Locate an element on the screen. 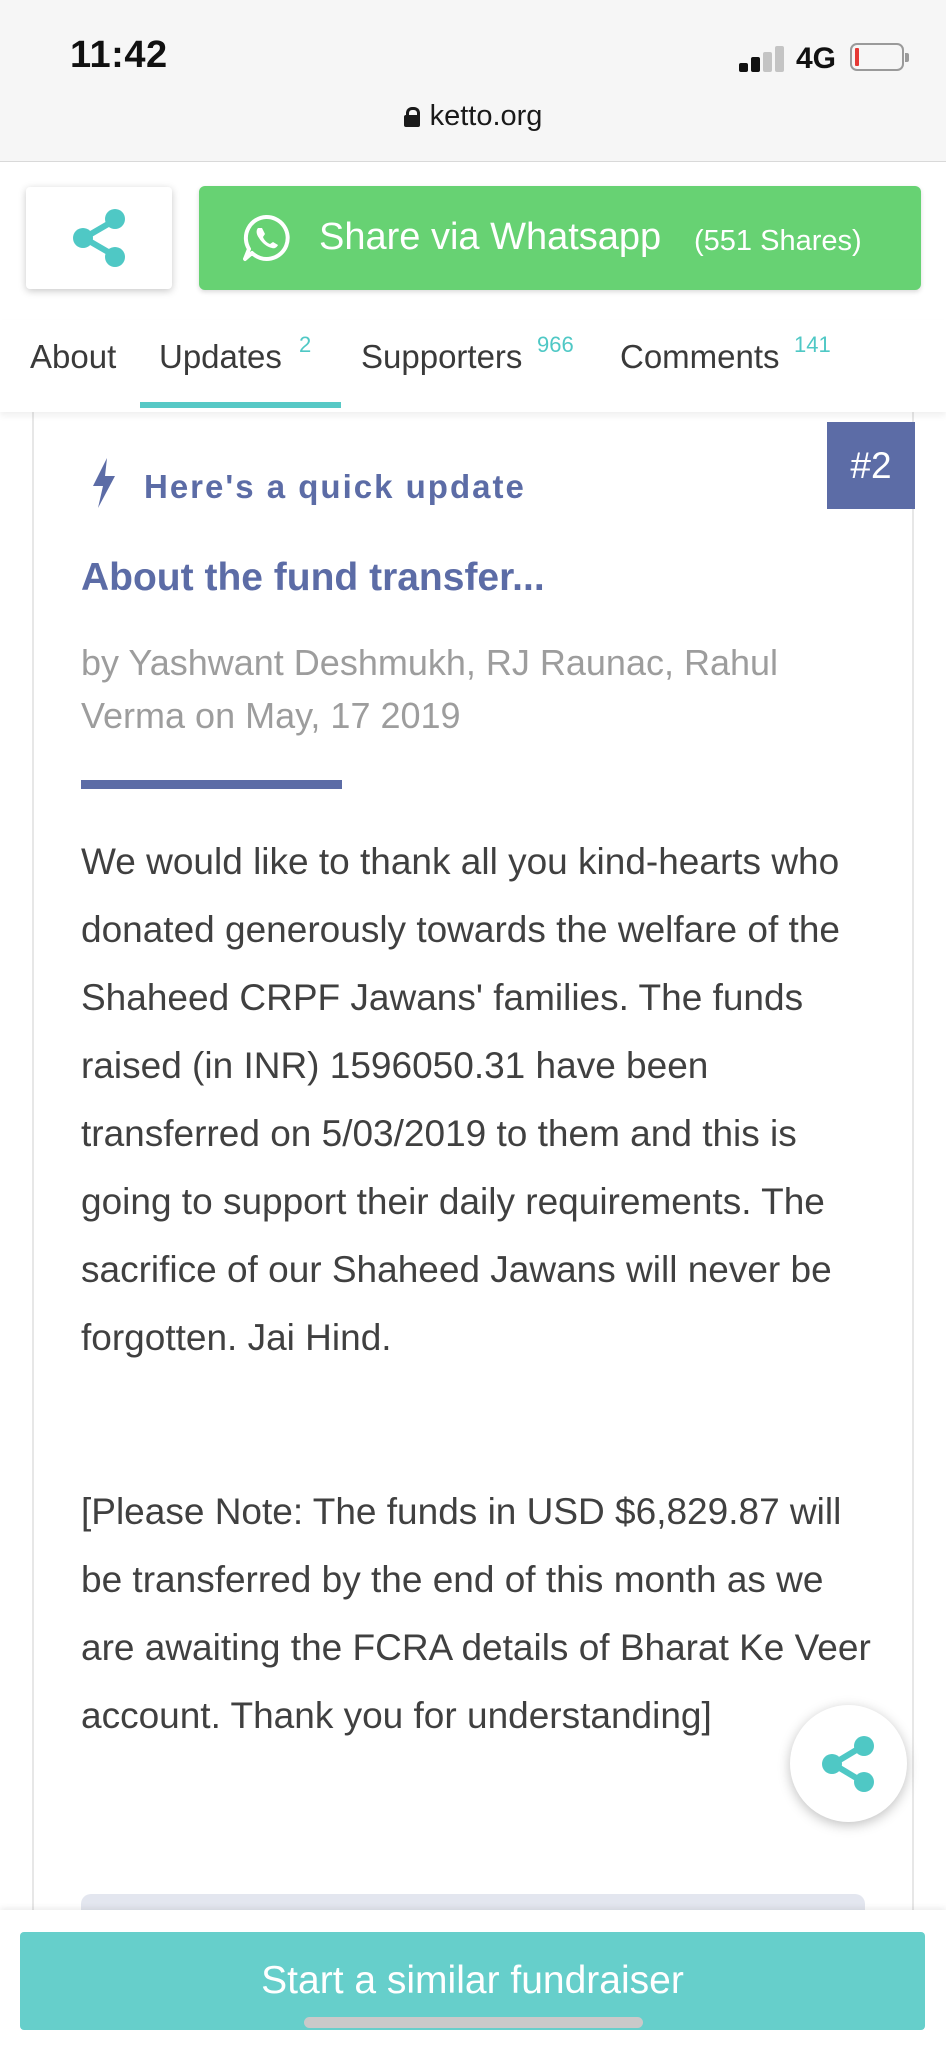 The height and width of the screenshot is (2048, 946). tab-label: Updates is located at coordinates (220, 356).